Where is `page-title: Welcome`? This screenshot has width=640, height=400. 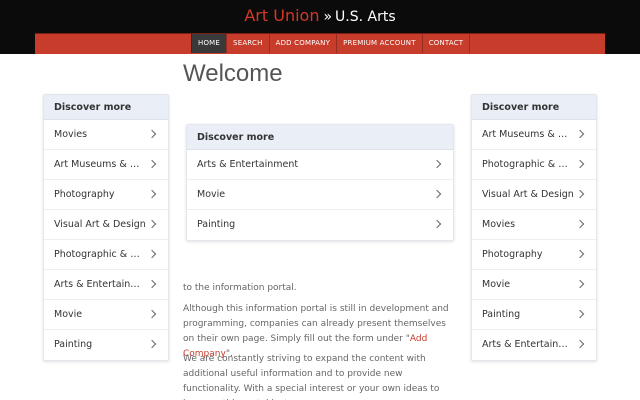
page-title: Welcome is located at coordinates (233, 73).